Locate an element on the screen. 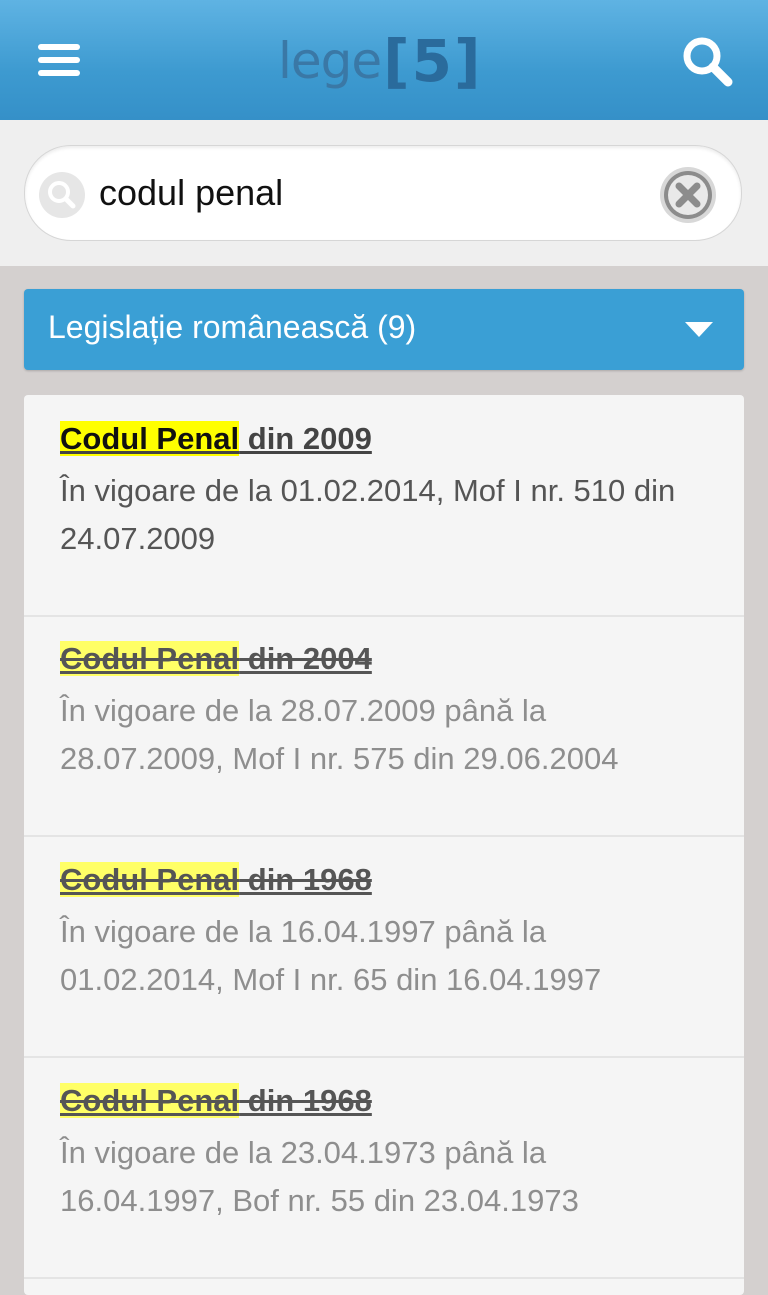 This screenshot has width=768, height=1295. result-title: Codul Penal din 2004 is located at coordinates (216, 659).